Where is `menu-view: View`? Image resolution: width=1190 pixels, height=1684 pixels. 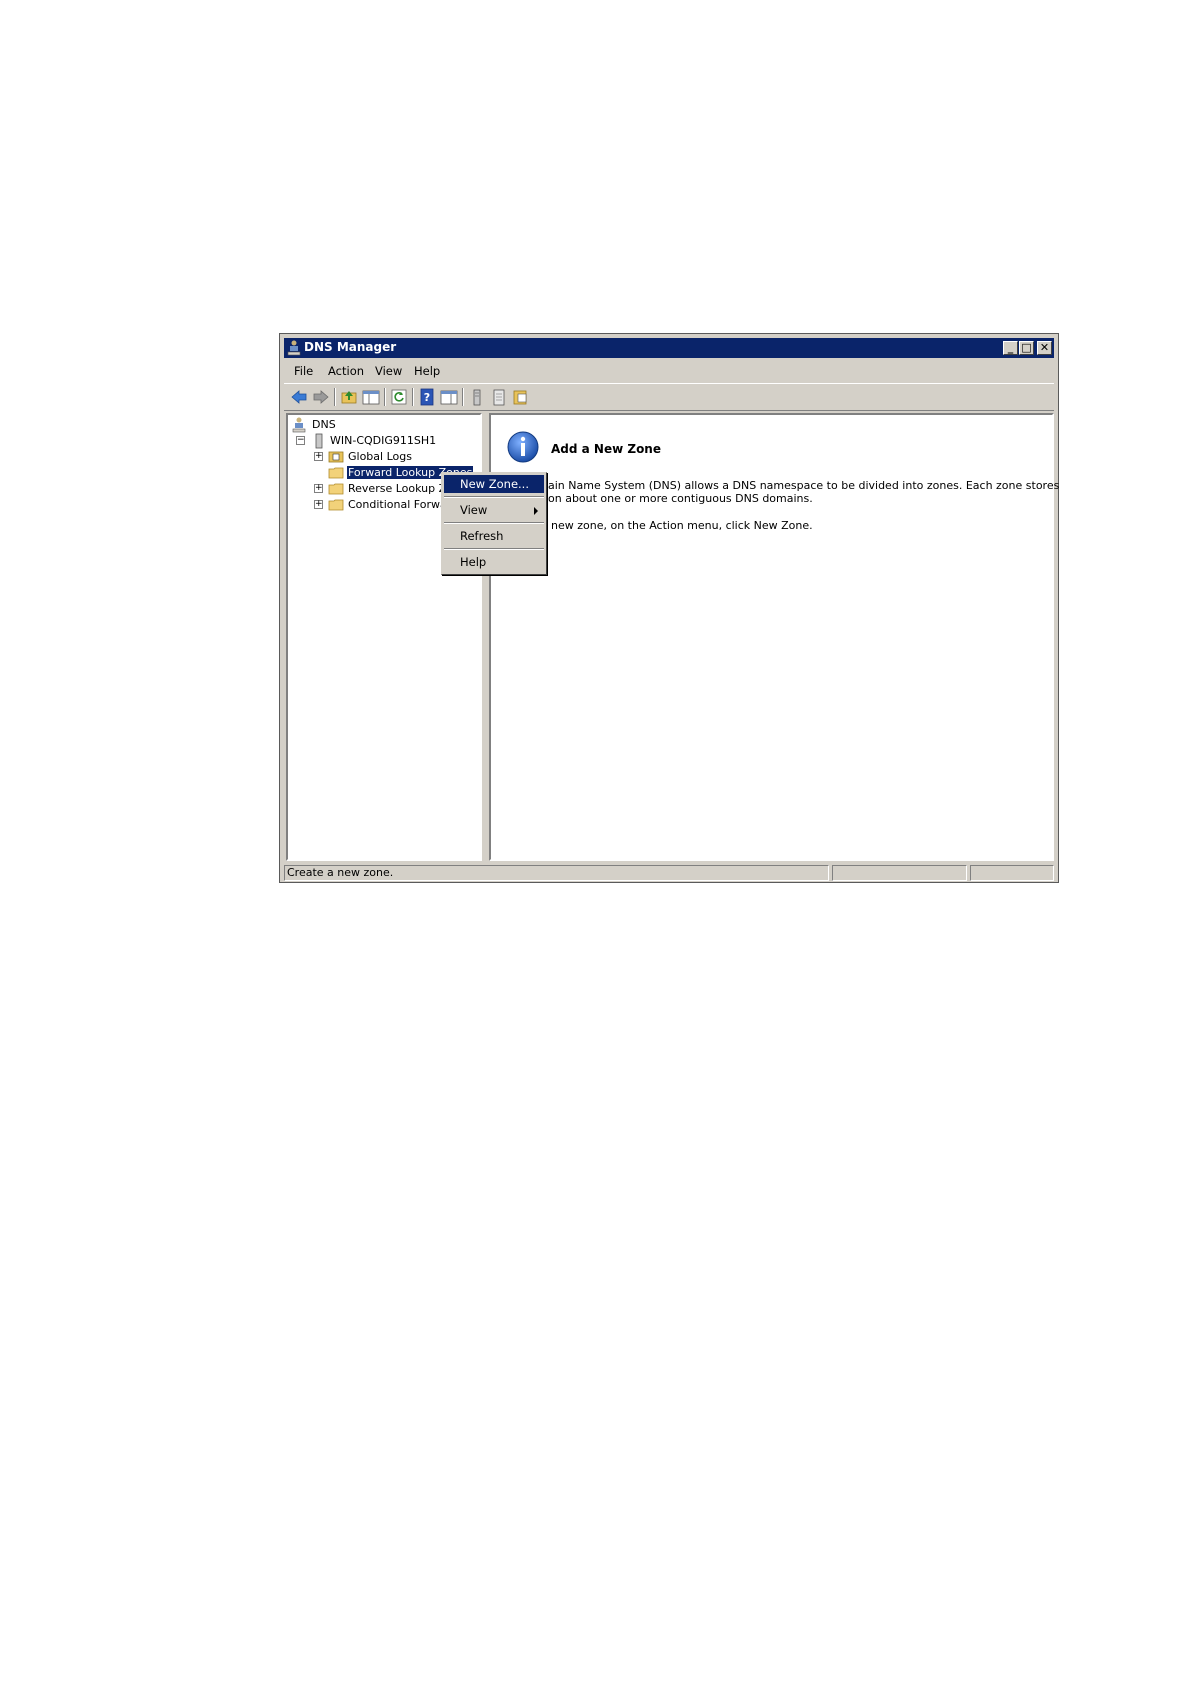 menu-view: View is located at coordinates (388, 371).